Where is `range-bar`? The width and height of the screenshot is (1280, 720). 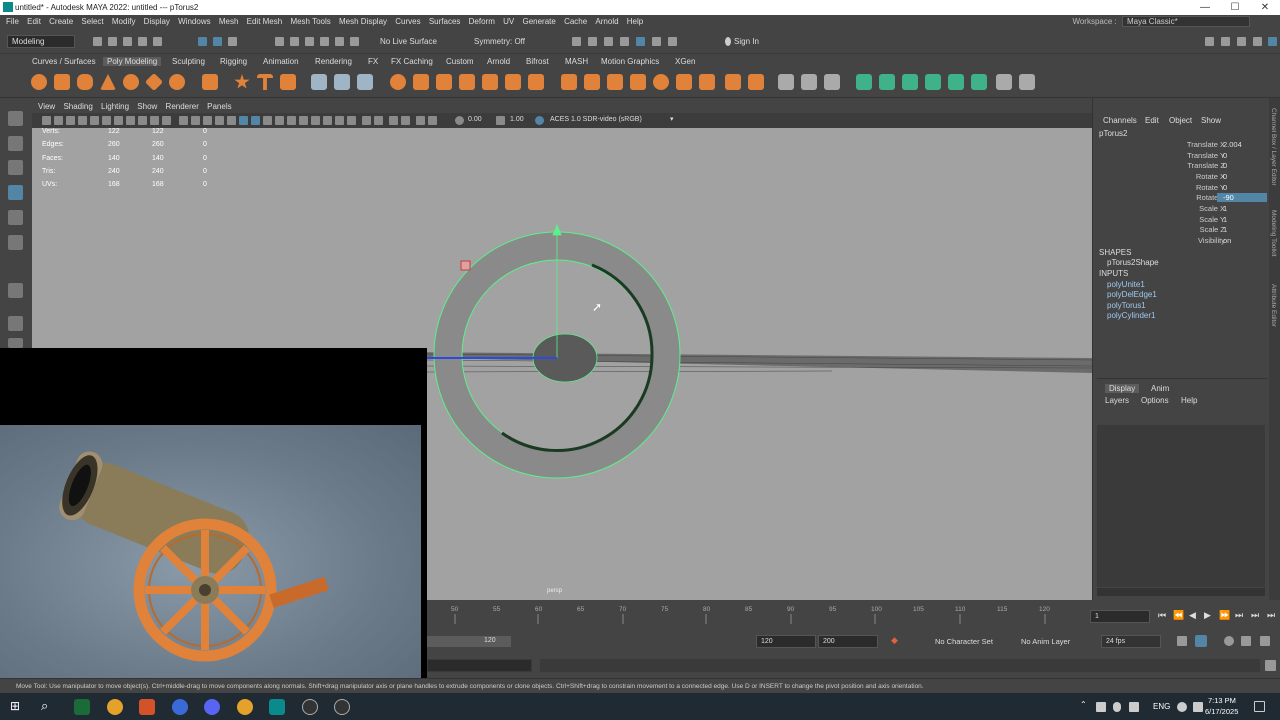
range-bar is located at coordinates (469, 641).